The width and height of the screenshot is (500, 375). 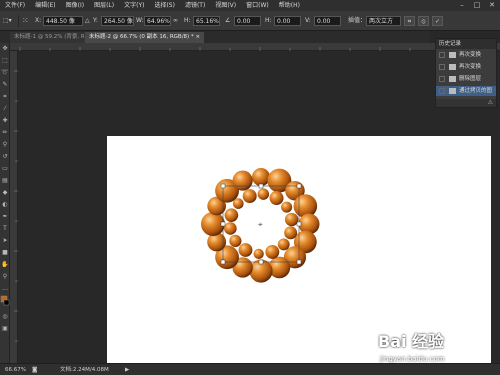 I want to click on tab-untitled-2: 未标题-2 @ 66.7% (0 副本 16, RGB/8) * ×, so click(x=145, y=37).